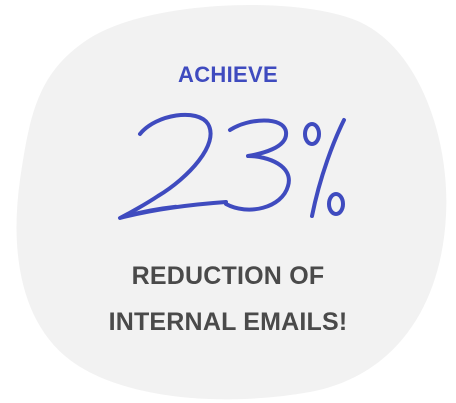  What do you see at coordinates (228, 74) in the screenshot?
I see `headline: ACHIEVE` at bounding box center [228, 74].